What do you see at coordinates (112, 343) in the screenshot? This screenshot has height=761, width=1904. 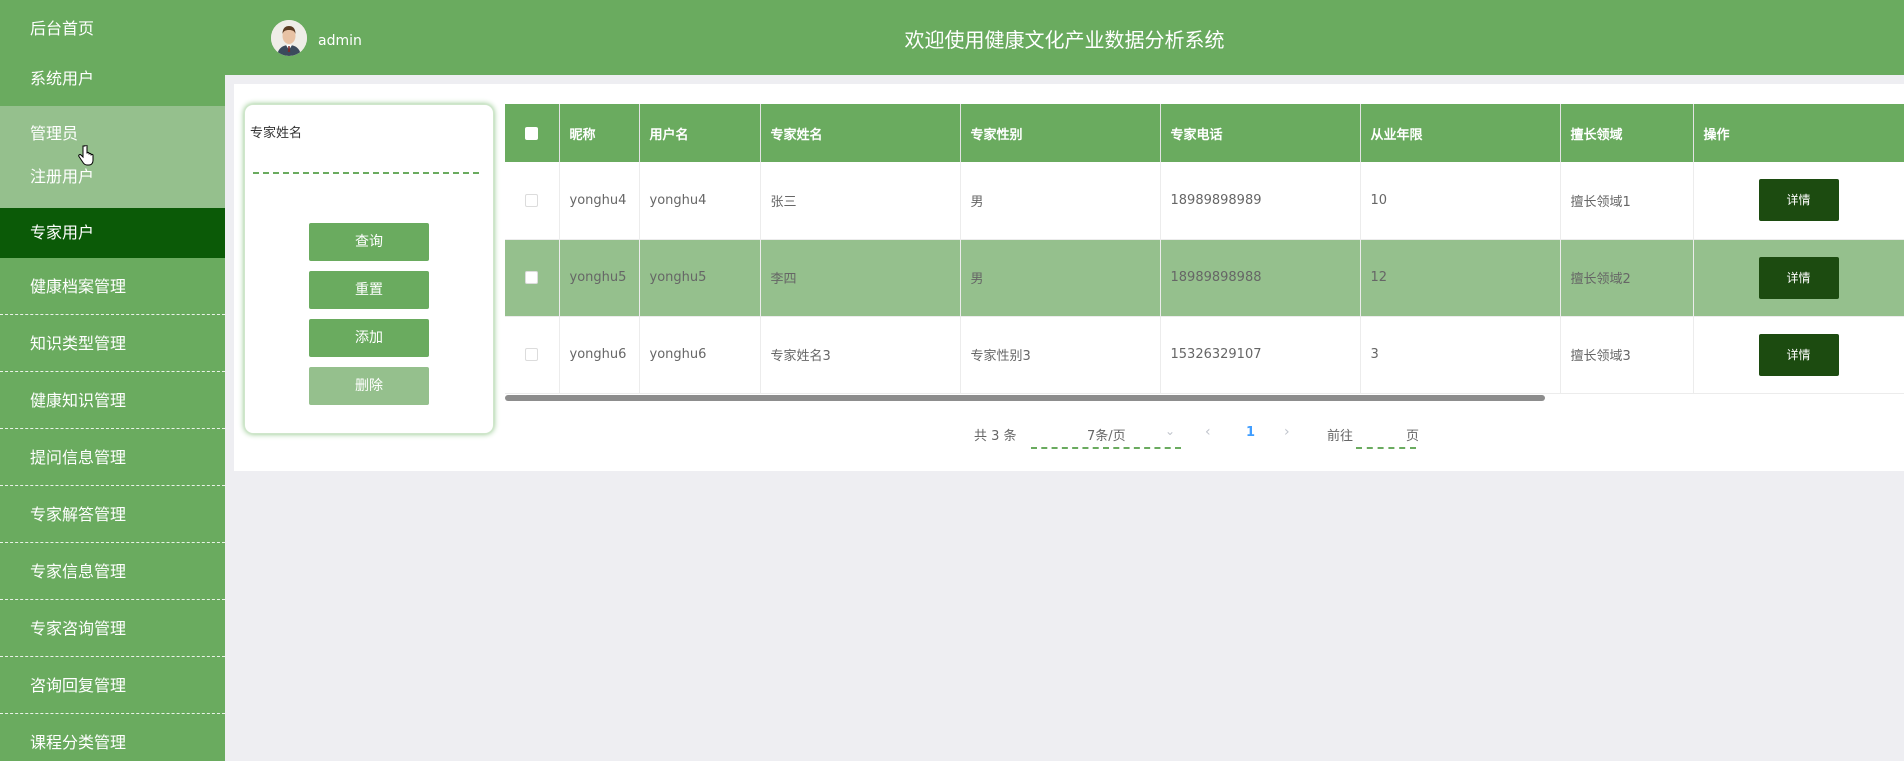 I see `sidebar-item-knowledge-types: 知识类型管理` at bounding box center [112, 343].